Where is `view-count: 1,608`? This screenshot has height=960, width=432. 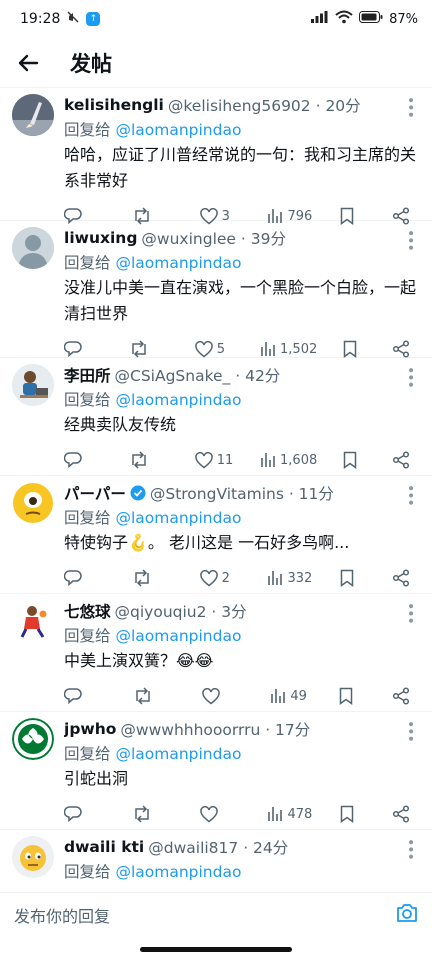
view-count: 1,608 is located at coordinates (299, 460).